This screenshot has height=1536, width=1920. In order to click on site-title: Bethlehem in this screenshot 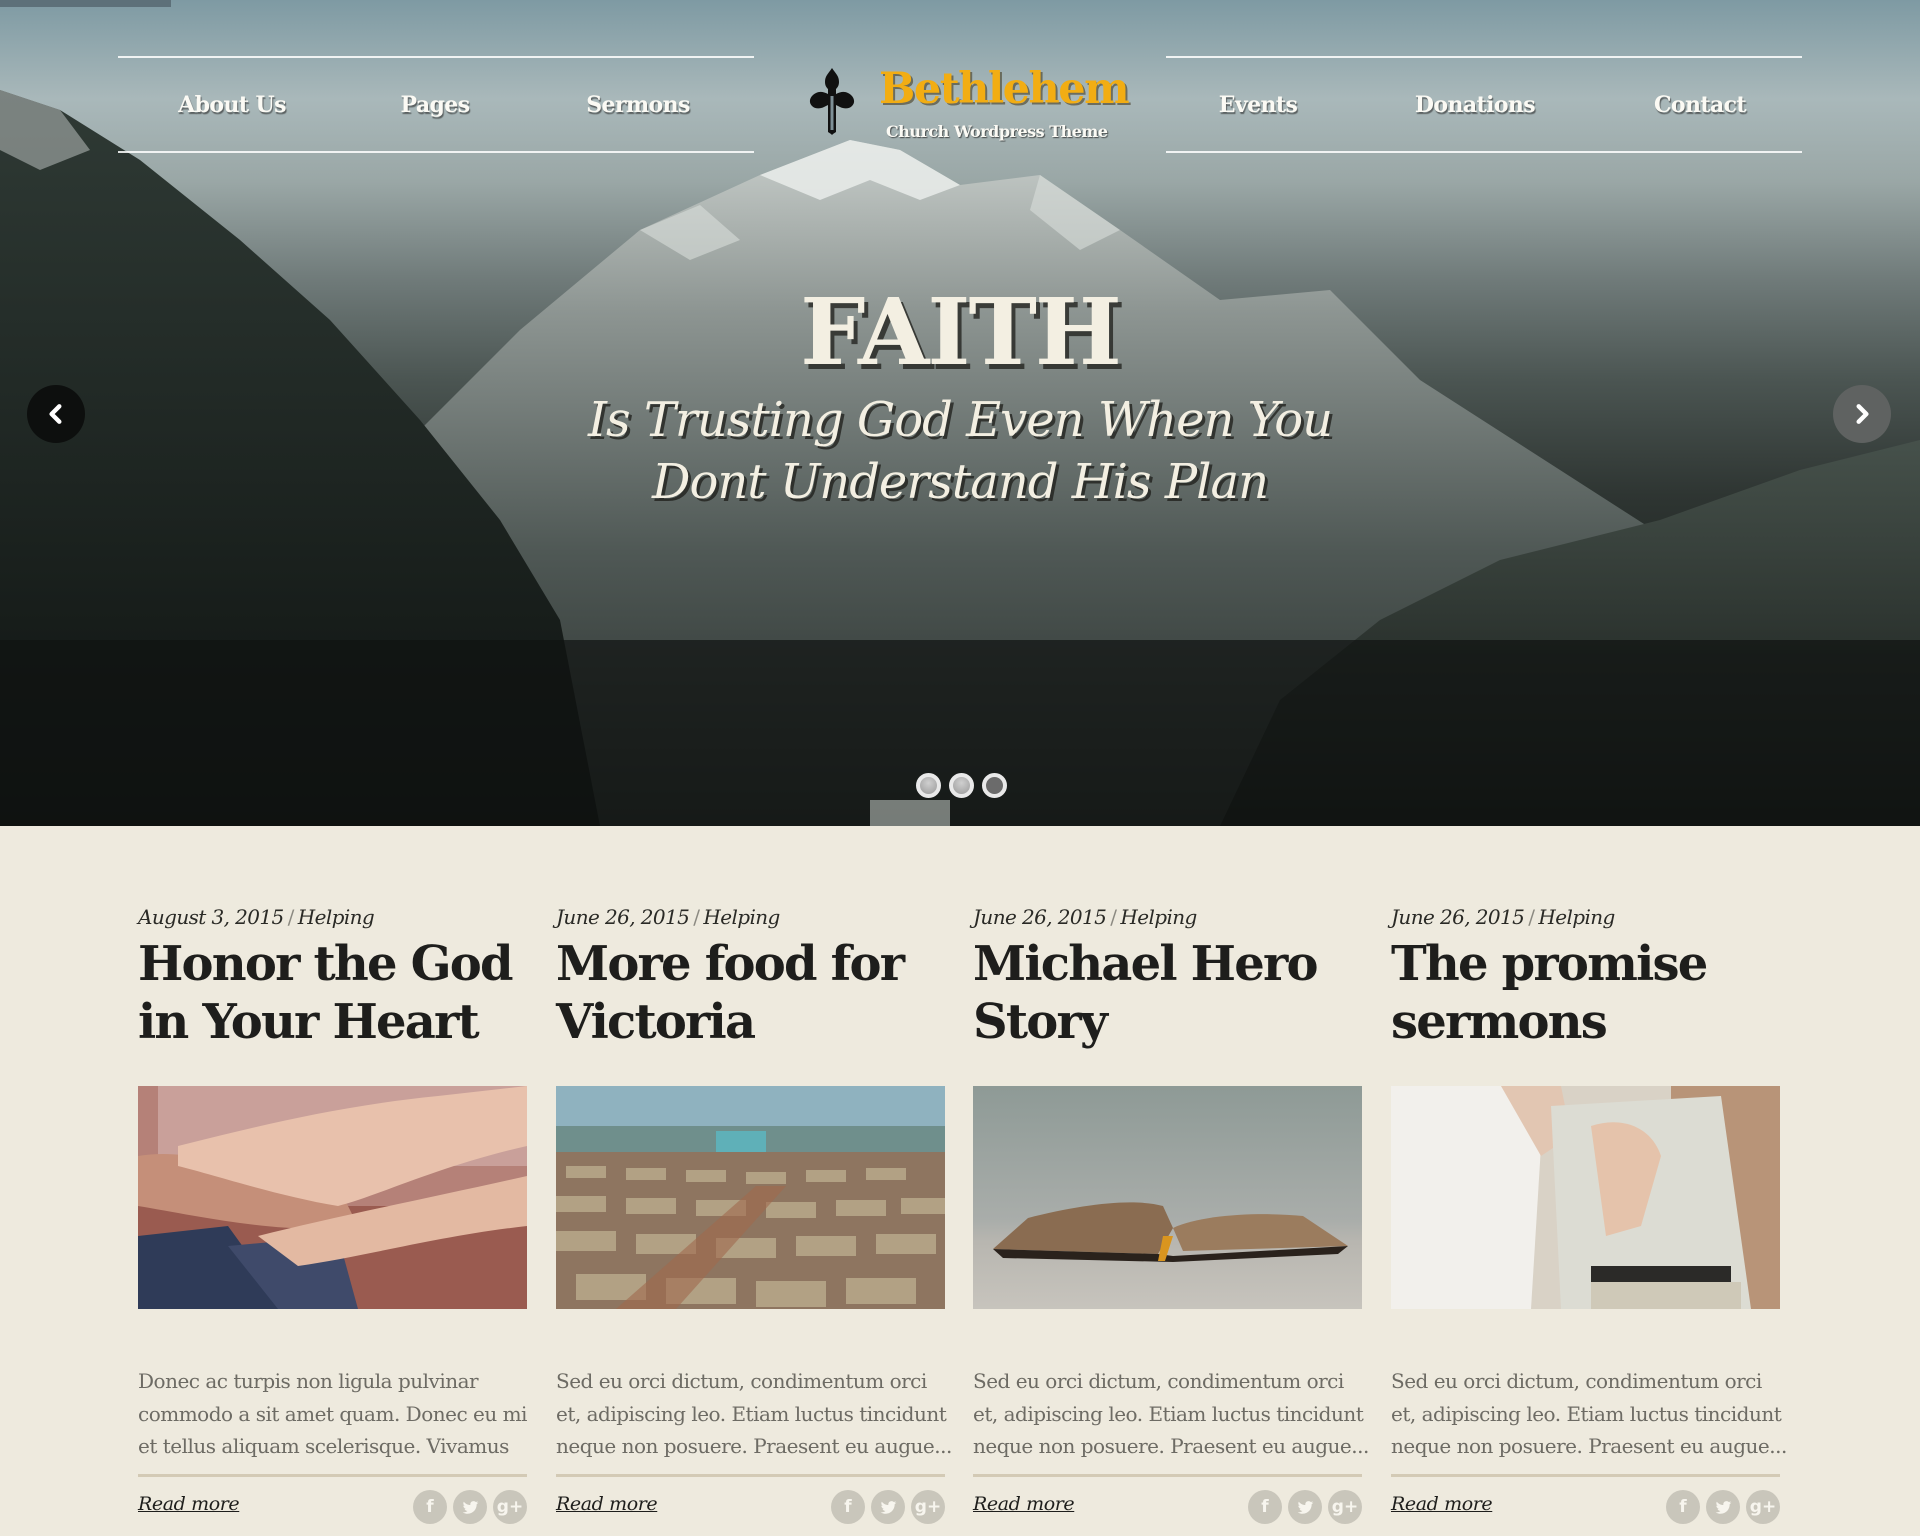, I will do `click(1004, 89)`.